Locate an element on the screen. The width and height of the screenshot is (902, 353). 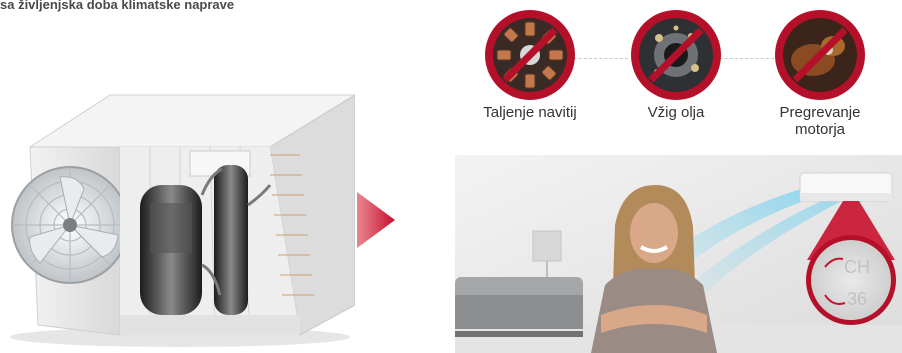
display-top-text: CH is located at coordinates (857, 267).